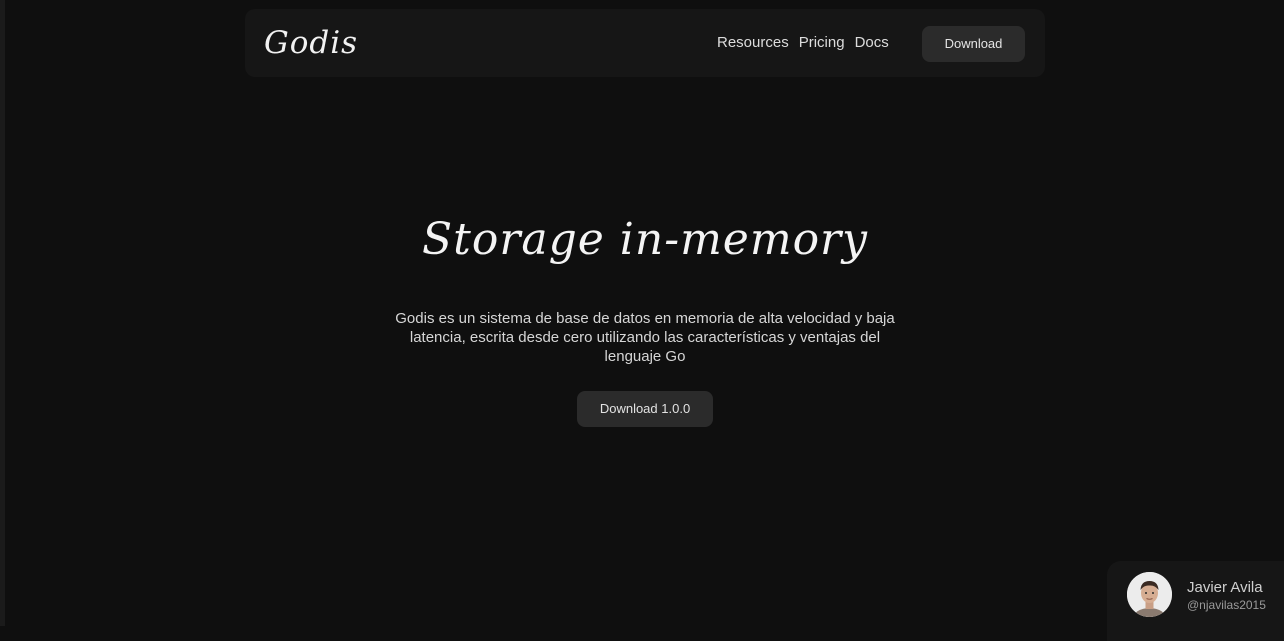 The width and height of the screenshot is (1284, 641). What do you see at coordinates (753, 43) in the screenshot?
I see `nav-link-resources: Resources` at bounding box center [753, 43].